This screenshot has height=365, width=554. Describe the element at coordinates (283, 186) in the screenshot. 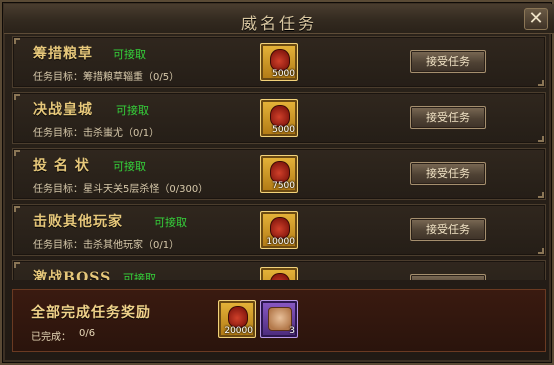

I see `reward-quantity: 7500` at that location.